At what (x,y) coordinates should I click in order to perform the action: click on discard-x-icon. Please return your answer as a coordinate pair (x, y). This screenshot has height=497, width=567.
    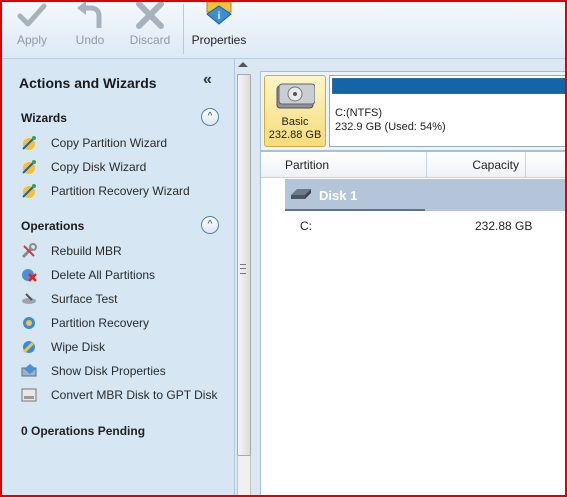
    Looking at the image, I should click on (150, 15).